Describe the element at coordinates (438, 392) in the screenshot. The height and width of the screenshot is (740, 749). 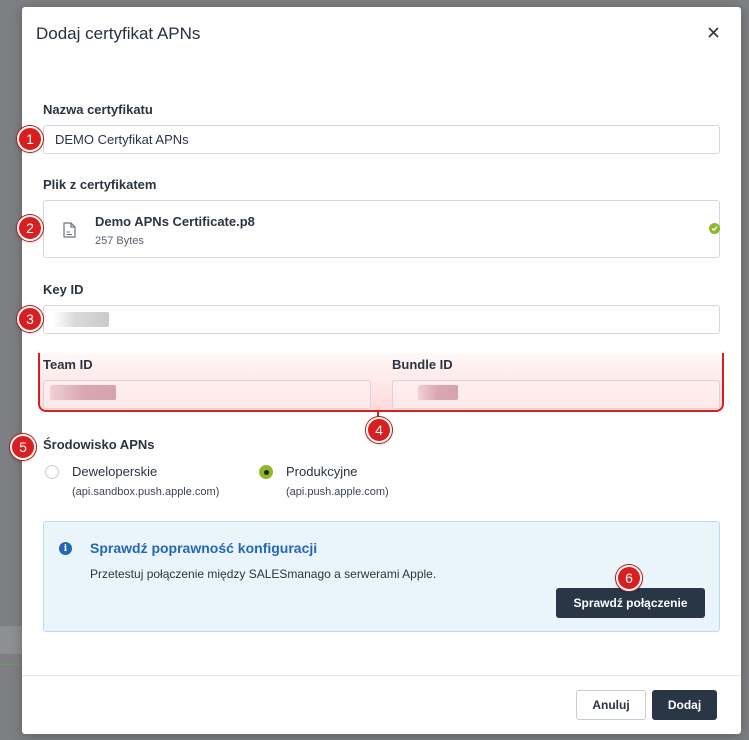
I see `redacted-bundle-id` at that location.